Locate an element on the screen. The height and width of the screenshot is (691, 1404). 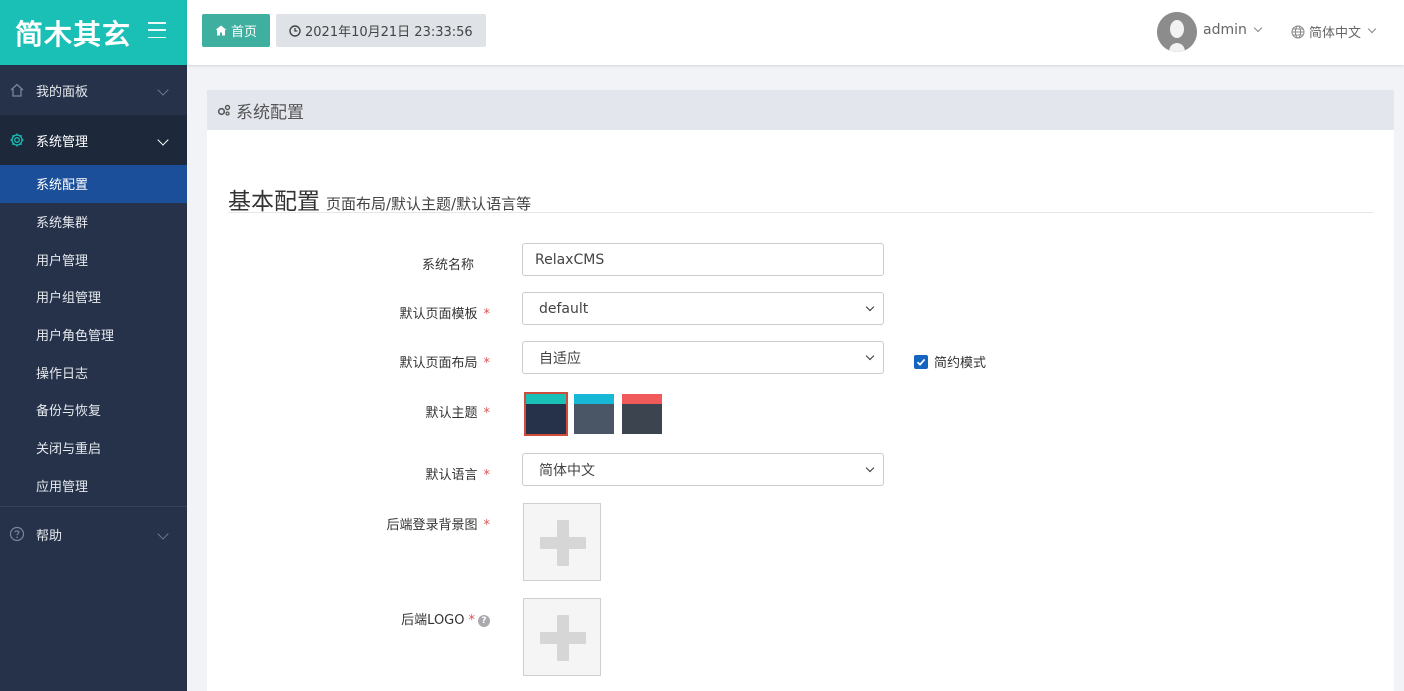
clock-icon is located at coordinates (295, 30).